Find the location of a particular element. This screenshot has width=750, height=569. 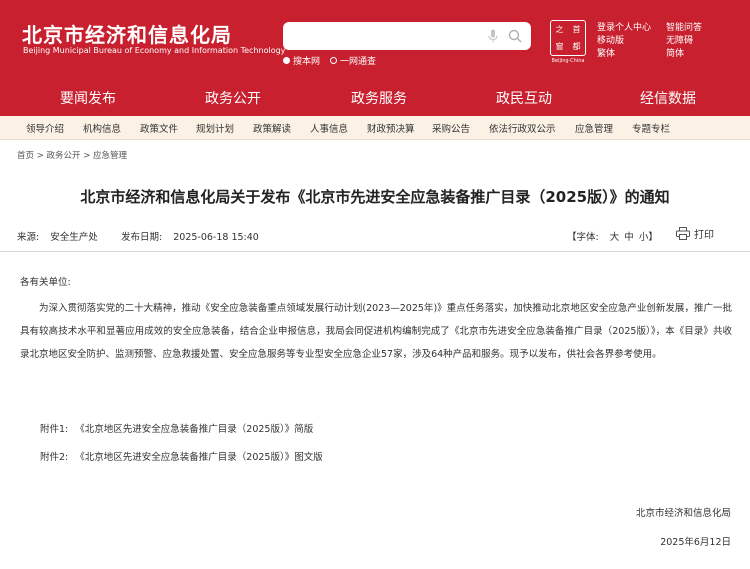

font-size-control: 【字体: 大 中 小】 is located at coordinates (613, 236).